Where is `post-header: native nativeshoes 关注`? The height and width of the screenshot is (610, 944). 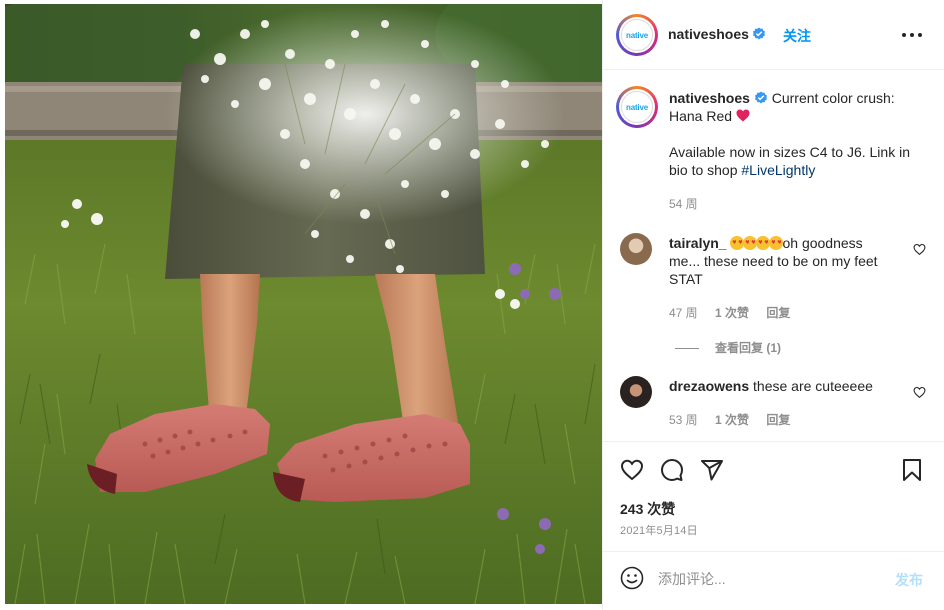 post-header: native nativeshoes 关注 is located at coordinates (773, 35).